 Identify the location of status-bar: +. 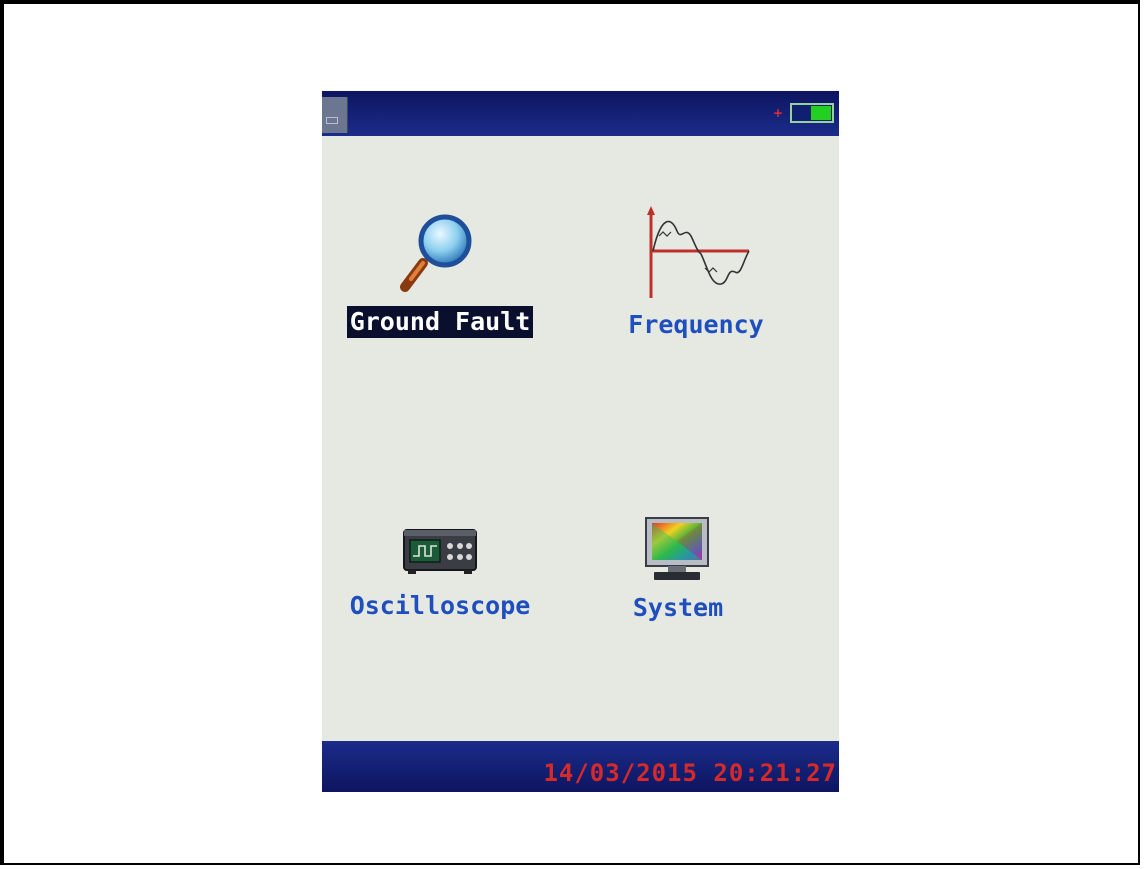
(580, 113).